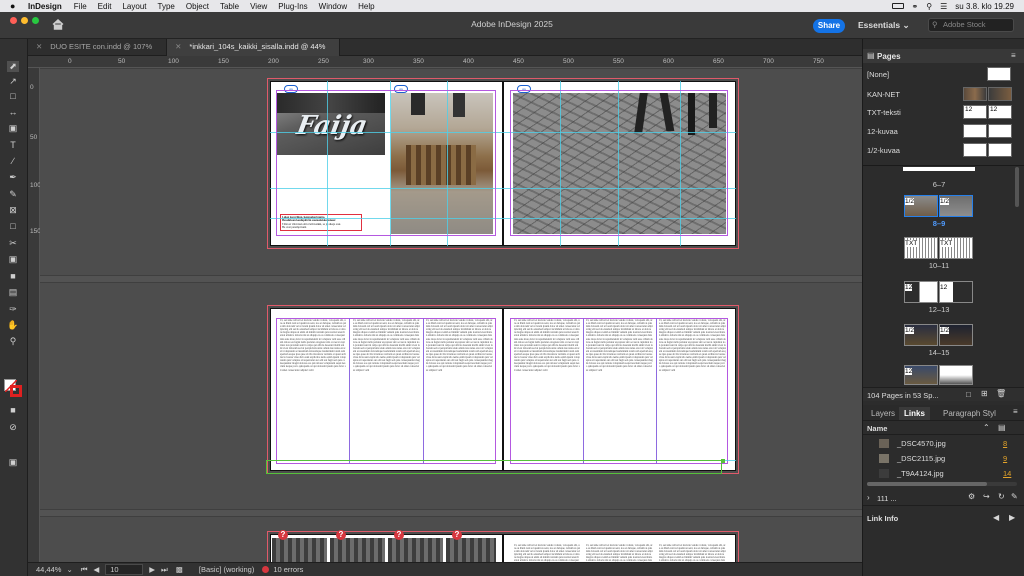 The height and width of the screenshot is (576, 1024). What do you see at coordinates (915, 6) in the screenshot?
I see `wifi-icon: ⚭` at bounding box center [915, 6].